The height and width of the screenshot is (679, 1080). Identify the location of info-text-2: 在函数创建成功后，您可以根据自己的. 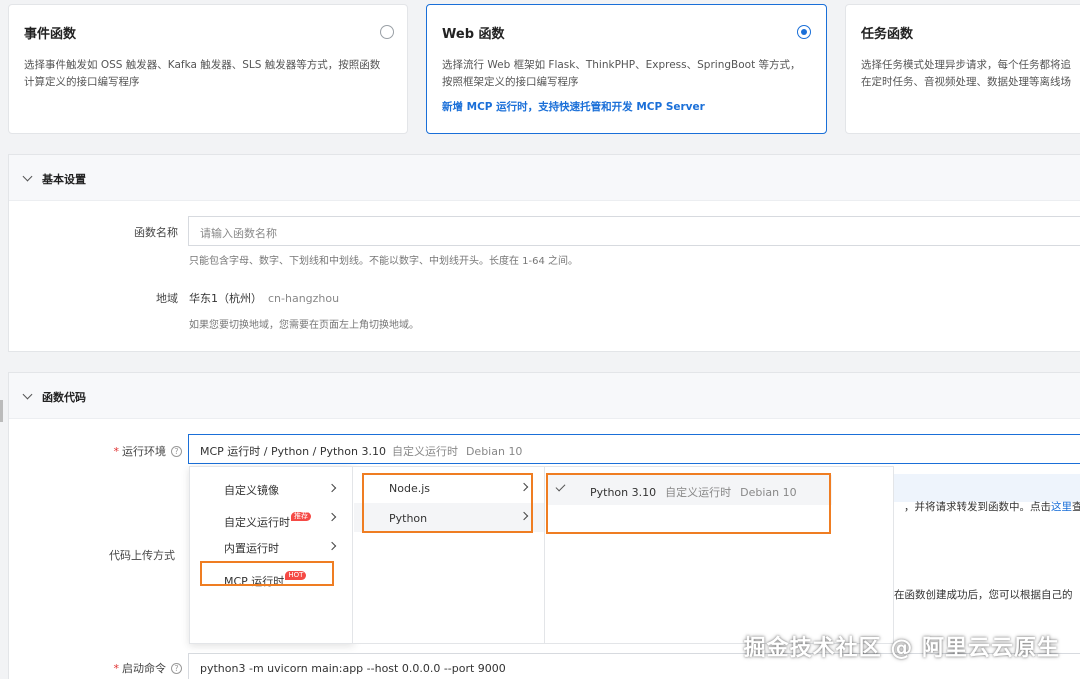
(983, 595).